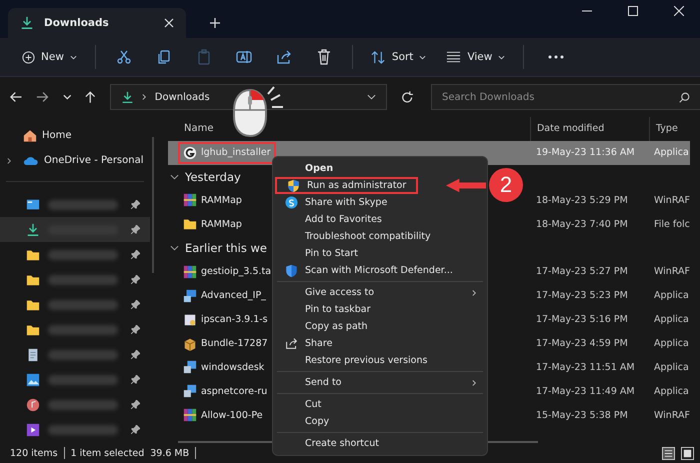 This screenshot has height=463, width=700. Describe the element at coordinates (380, 343) in the screenshot. I see `menu-item: Share` at that location.